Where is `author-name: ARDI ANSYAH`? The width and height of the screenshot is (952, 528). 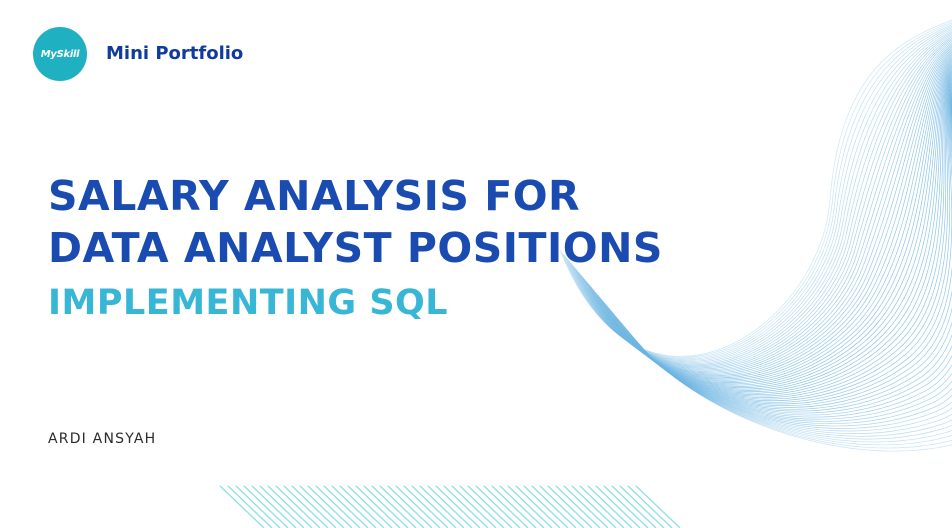
author-name: ARDI ANSYAH is located at coordinates (102, 439).